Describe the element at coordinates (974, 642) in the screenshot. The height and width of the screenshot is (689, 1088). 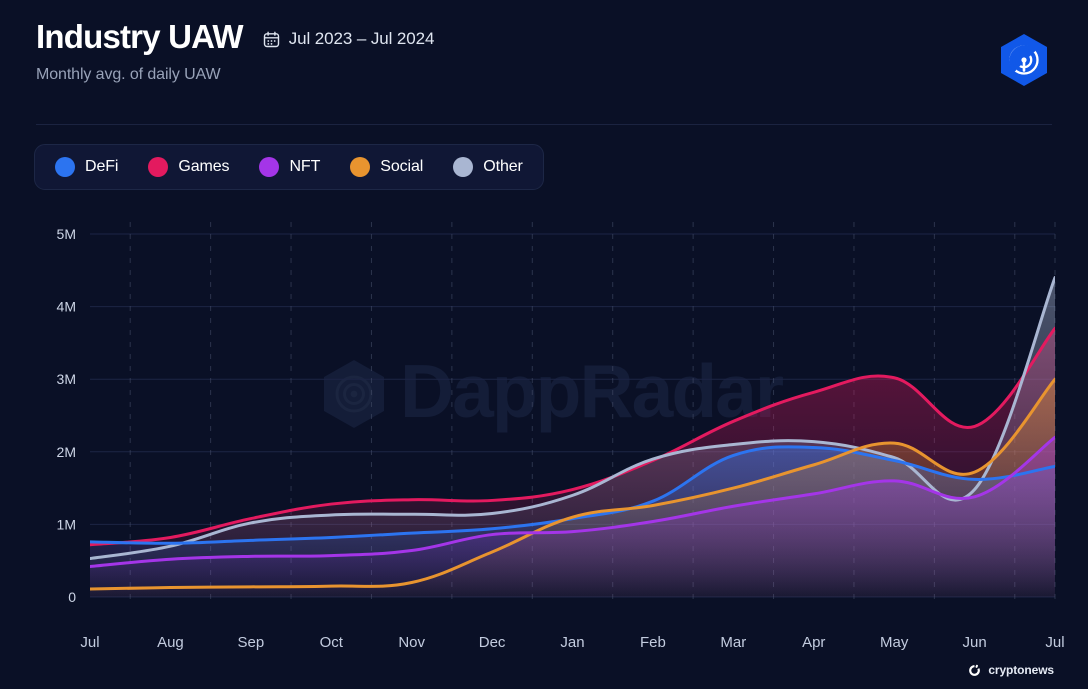
I see `x-tick-label: Jun` at that location.